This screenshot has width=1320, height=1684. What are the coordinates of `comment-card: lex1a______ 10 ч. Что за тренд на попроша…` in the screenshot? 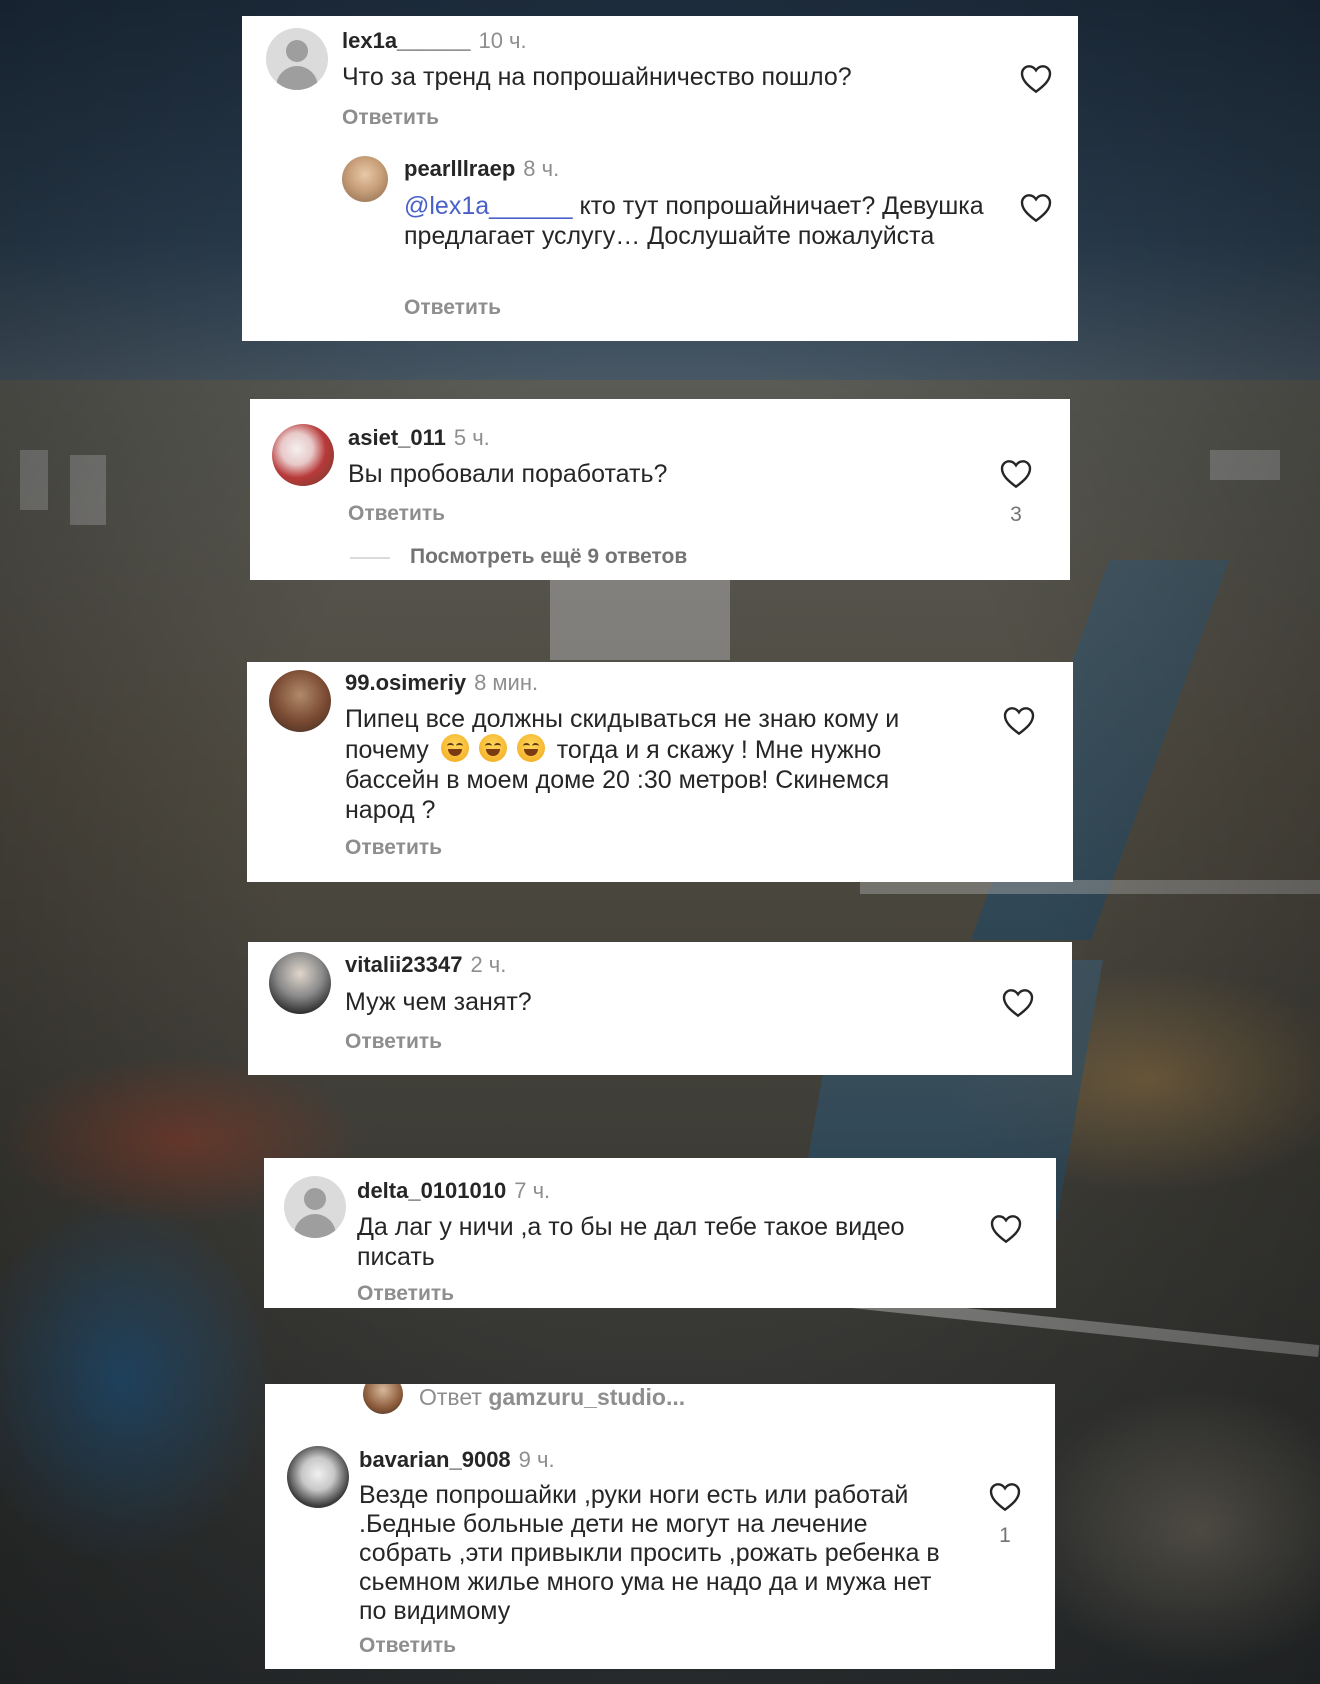 It's located at (660, 178).